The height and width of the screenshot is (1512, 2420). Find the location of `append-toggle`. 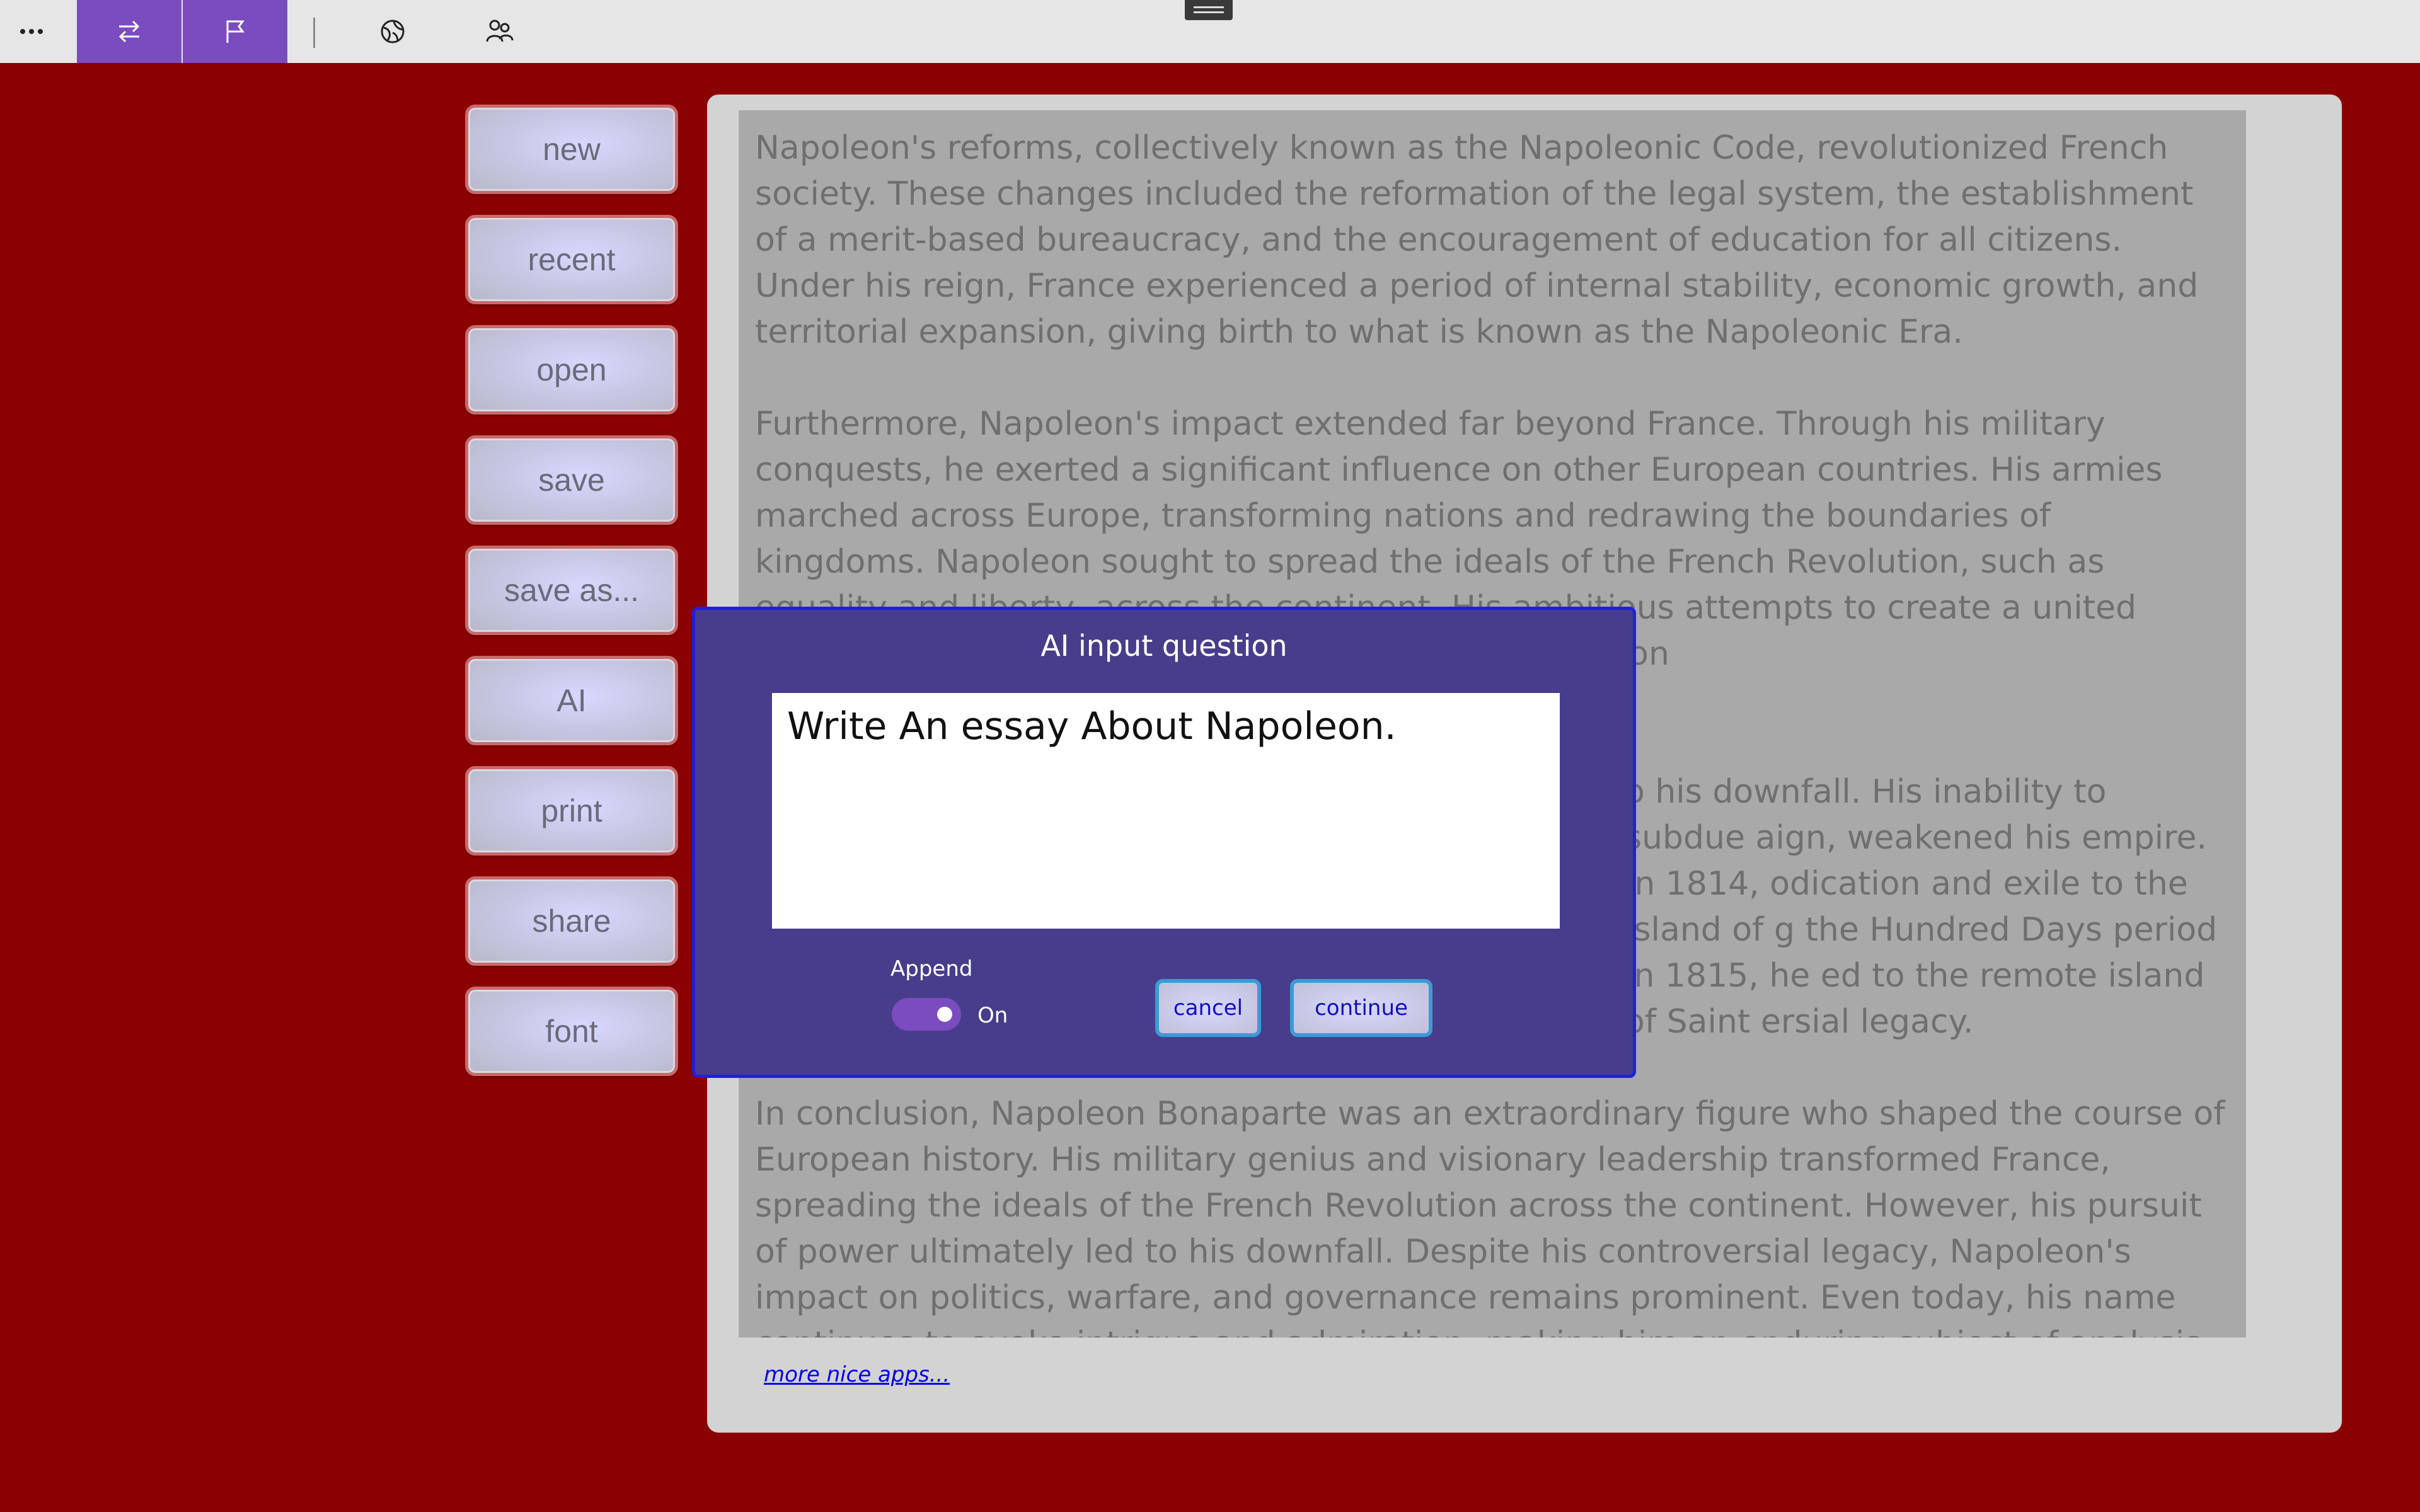

append-toggle is located at coordinates (927, 1014).